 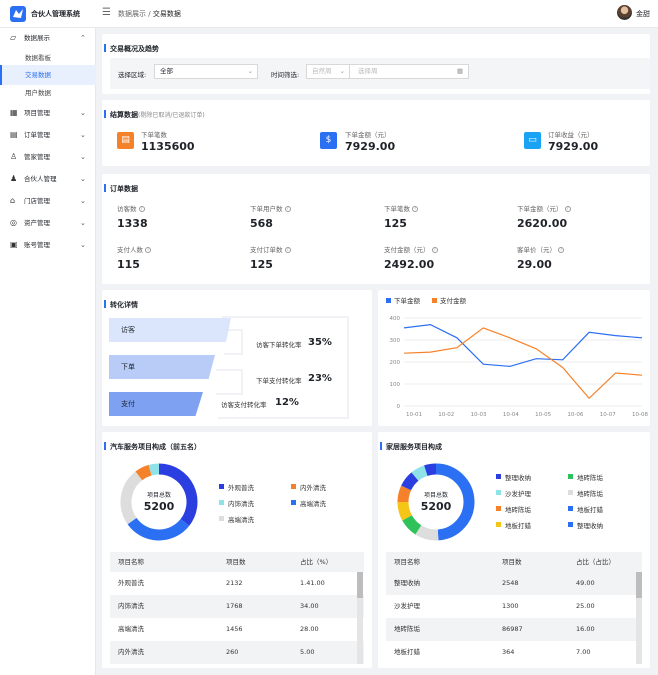 What do you see at coordinates (106, 12) in the screenshot?
I see `menu-toggle-icon: ☰` at bounding box center [106, 12].